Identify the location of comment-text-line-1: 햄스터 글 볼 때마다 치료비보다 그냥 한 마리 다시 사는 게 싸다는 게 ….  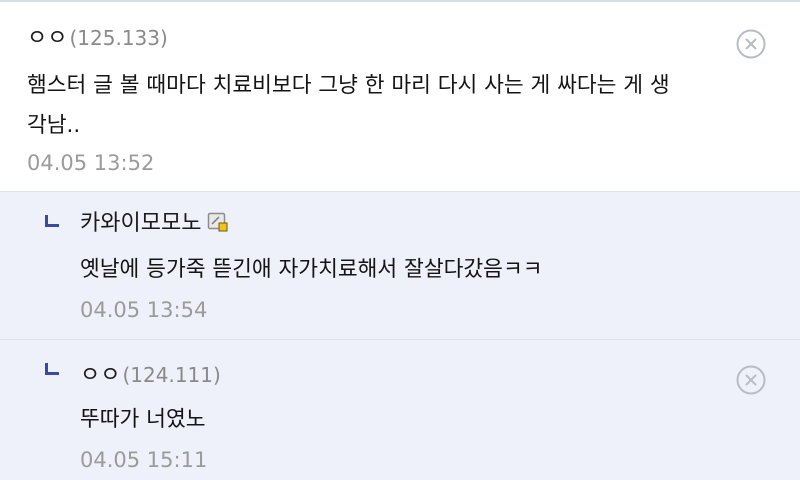
(348, 85).